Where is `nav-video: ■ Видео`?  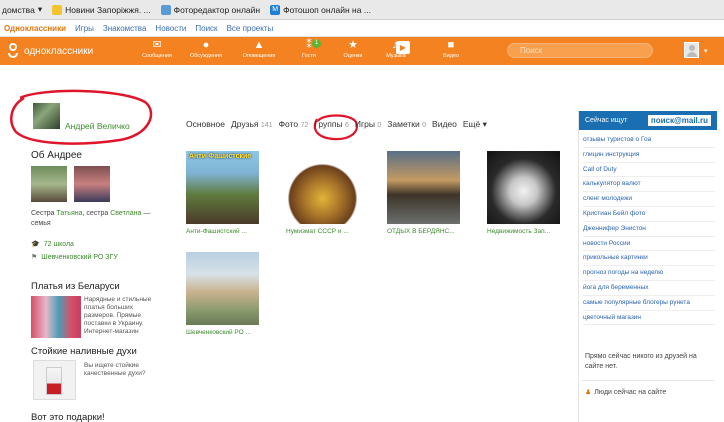
nav-video: ■ Видео is located at coordinates (451, 49).